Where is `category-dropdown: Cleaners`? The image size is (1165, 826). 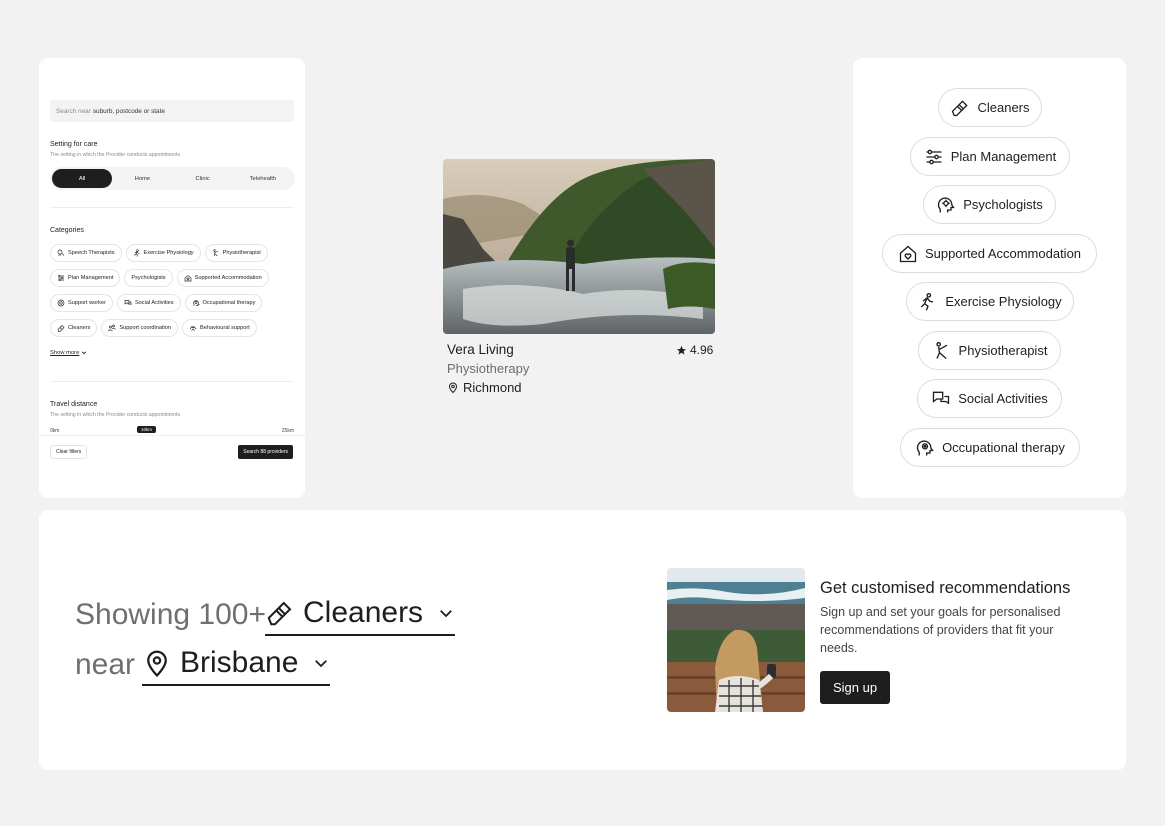
category-dropdown: Cleaners is located at coordinates (360, 616).